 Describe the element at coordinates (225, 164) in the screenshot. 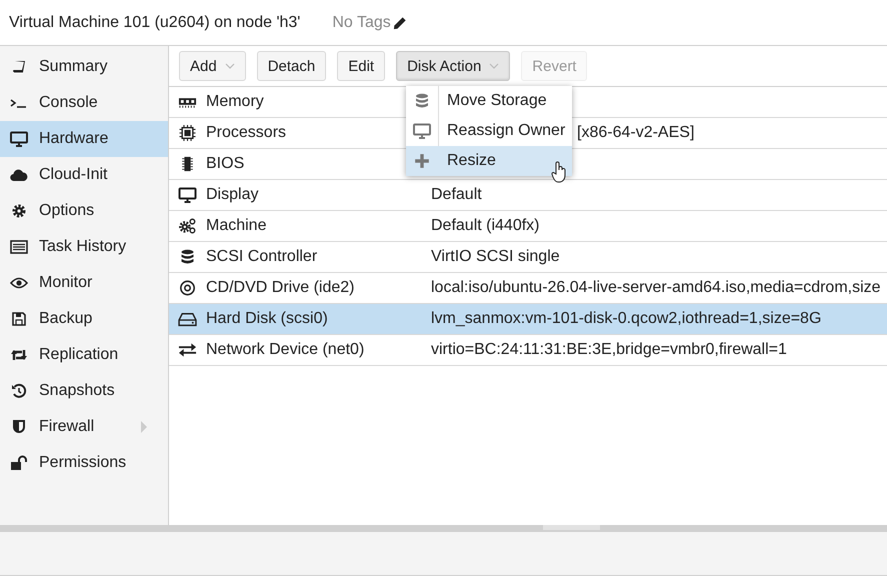

I see `table-cell: BIOS` at that location.